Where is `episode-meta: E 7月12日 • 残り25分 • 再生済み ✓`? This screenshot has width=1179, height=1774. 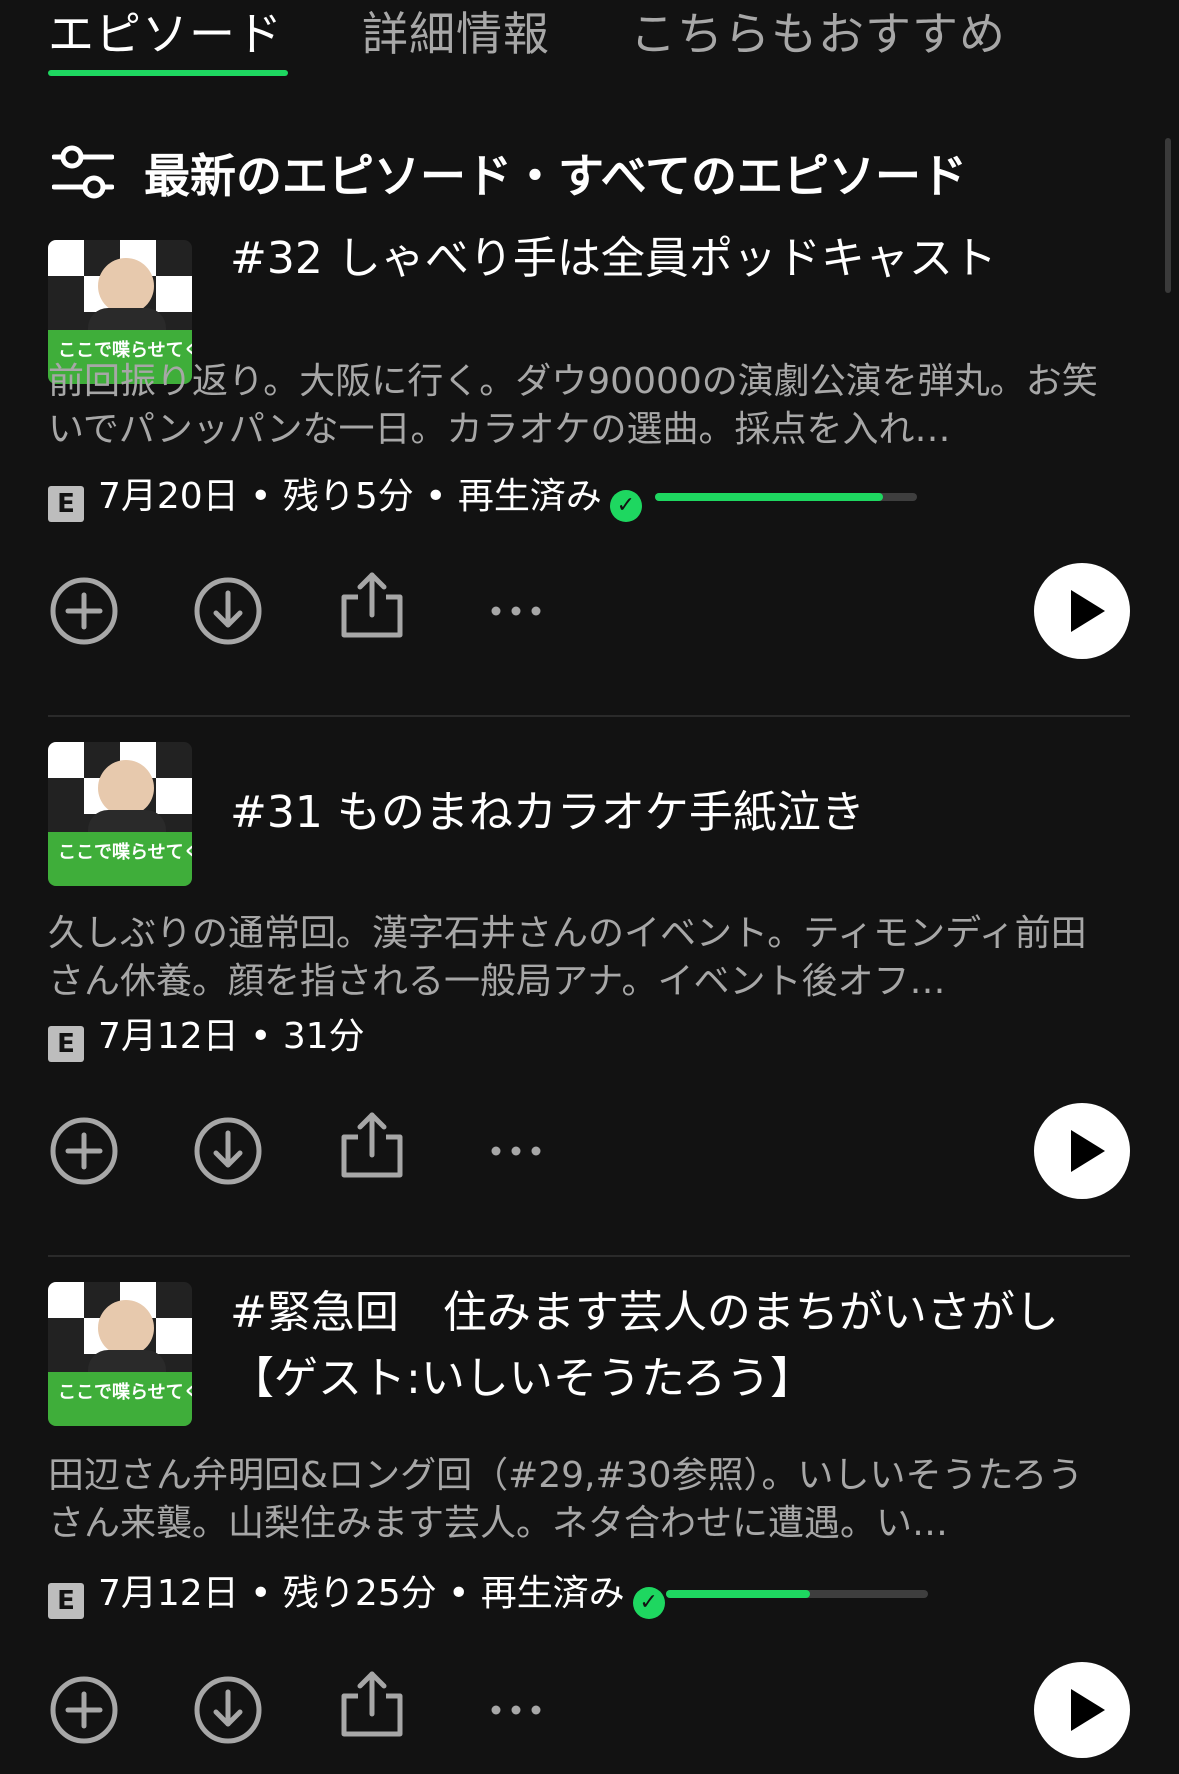
episode-meta: E 7月12日 • 残り25分 • 再生済み ✓ is located at coordinates (356, 1594).